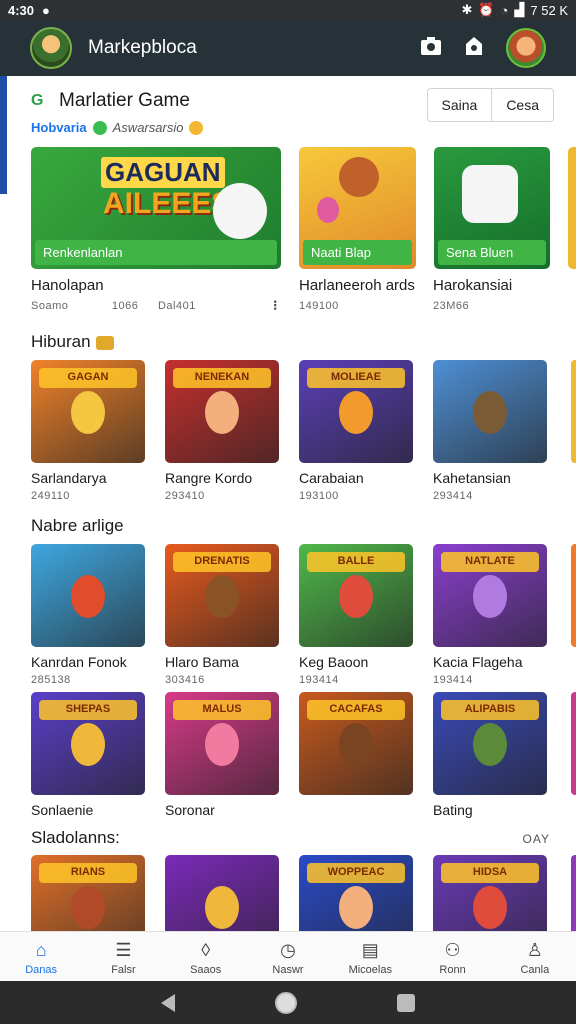 The image size is (576, 1024). Describe the element at coordinates (357, 285) in the screenshot. I see `featured-item-name: Harlaneeroh ards` at that location.